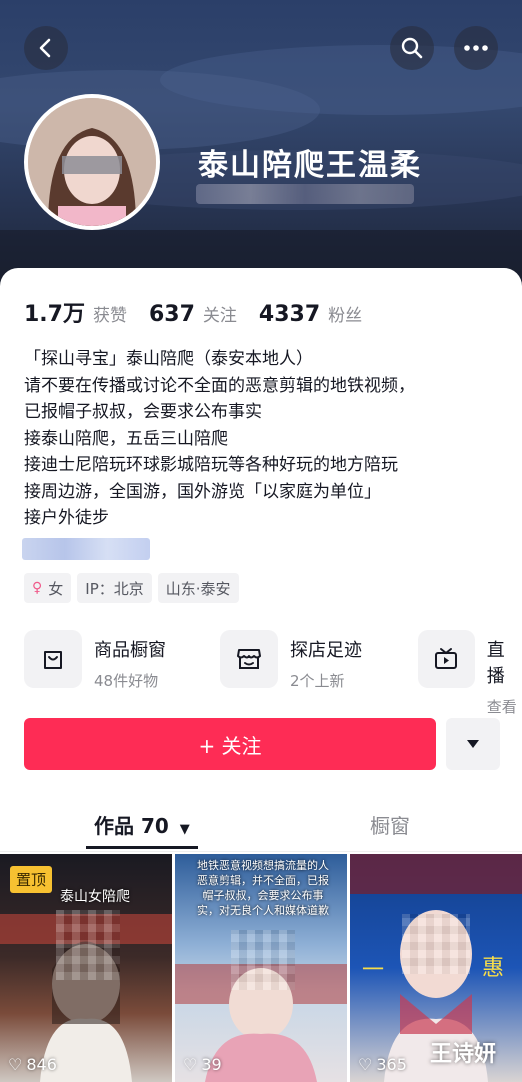 The width and height of the screenshot is (522, 1082). I want to click on feature-title: 探店足迹, so click(326, 650).